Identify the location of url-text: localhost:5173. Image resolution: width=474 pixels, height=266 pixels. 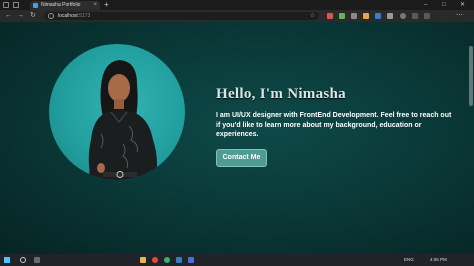
(74, 16).